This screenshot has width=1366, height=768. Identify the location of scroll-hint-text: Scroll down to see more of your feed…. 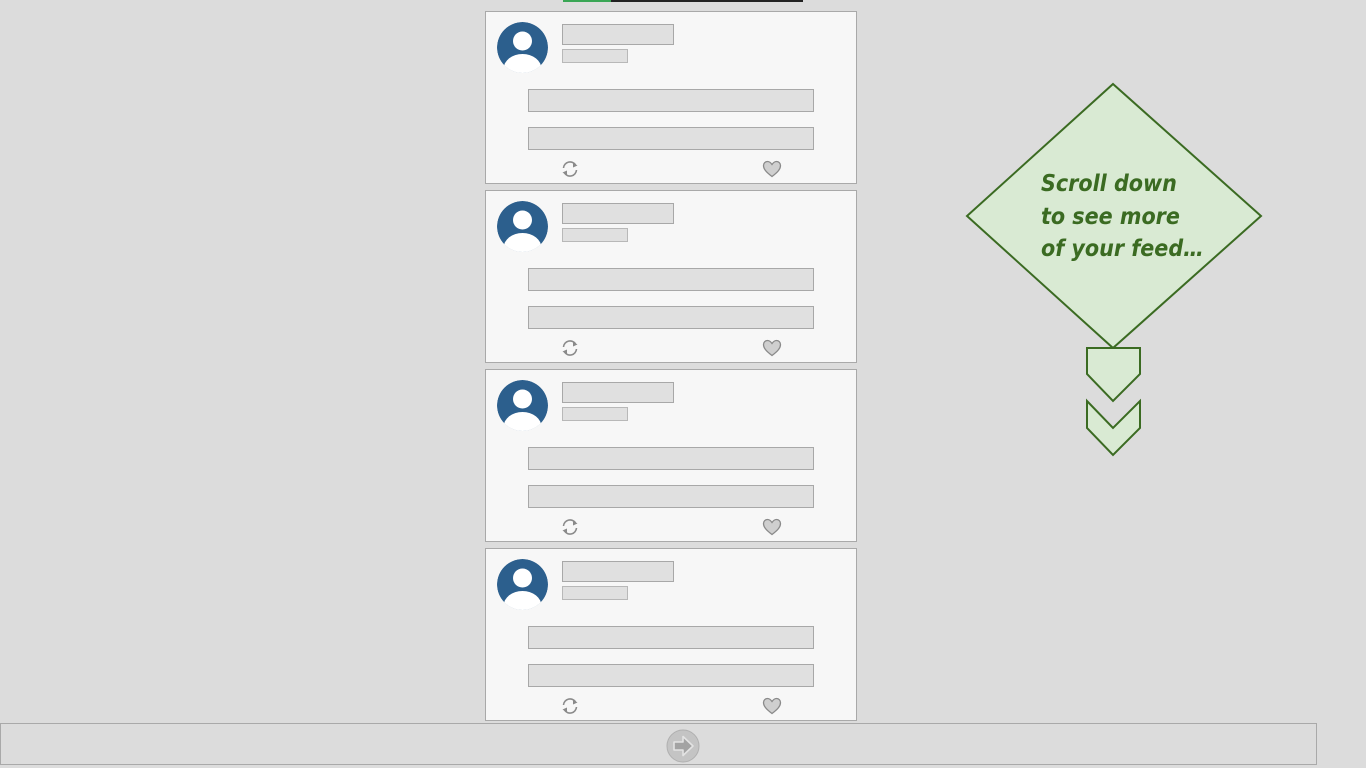
(1141, 217).